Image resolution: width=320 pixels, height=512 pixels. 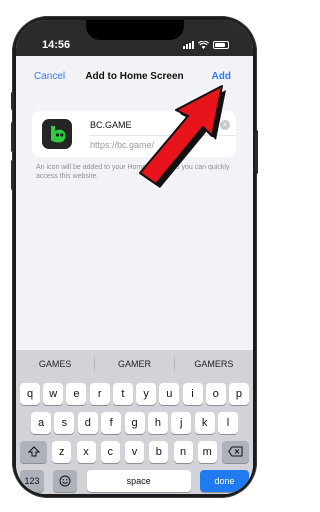 I want to click on key-r: r, so click(x=99, y=394).